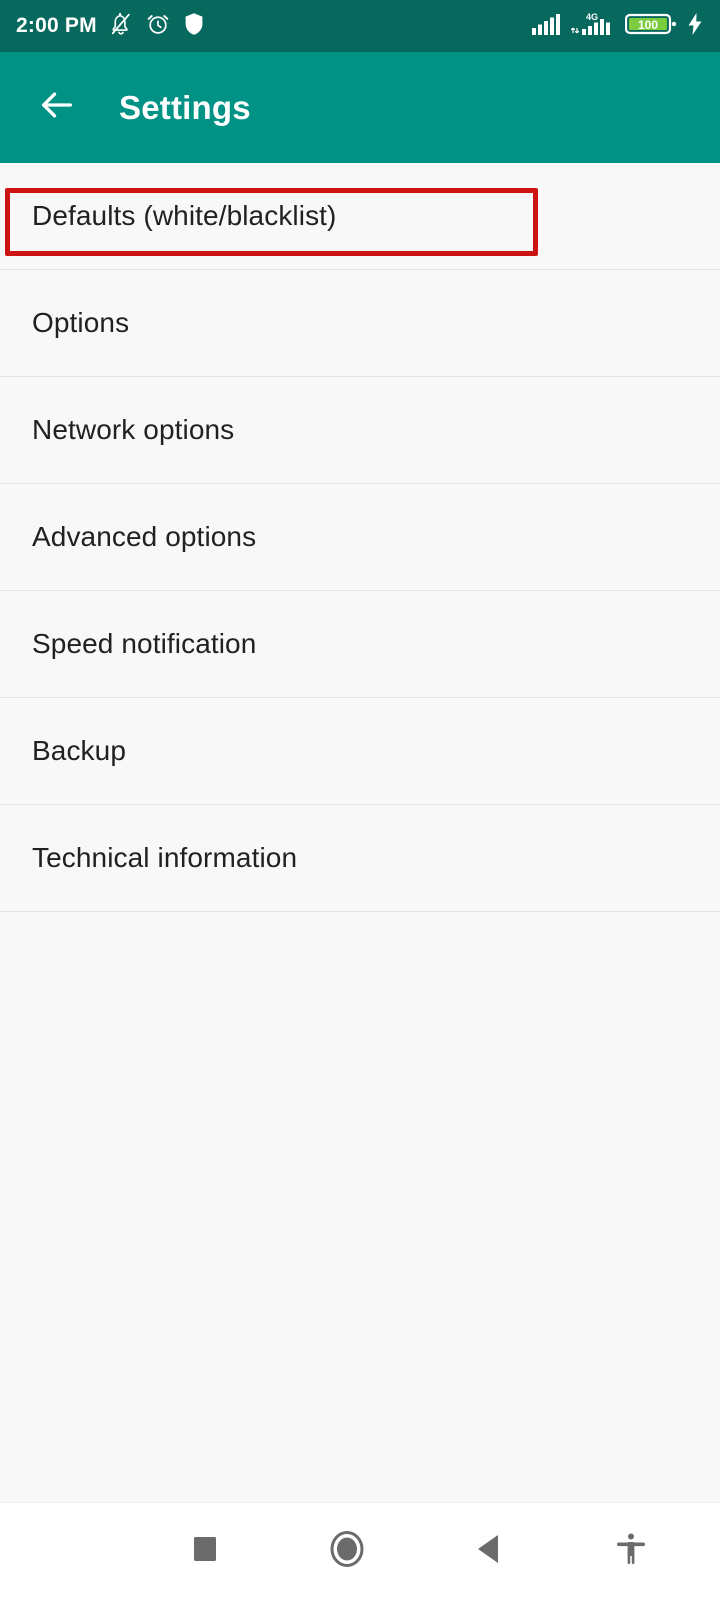  I want to click on signal-bars-4g-icon: 4G, so click(593, 26).